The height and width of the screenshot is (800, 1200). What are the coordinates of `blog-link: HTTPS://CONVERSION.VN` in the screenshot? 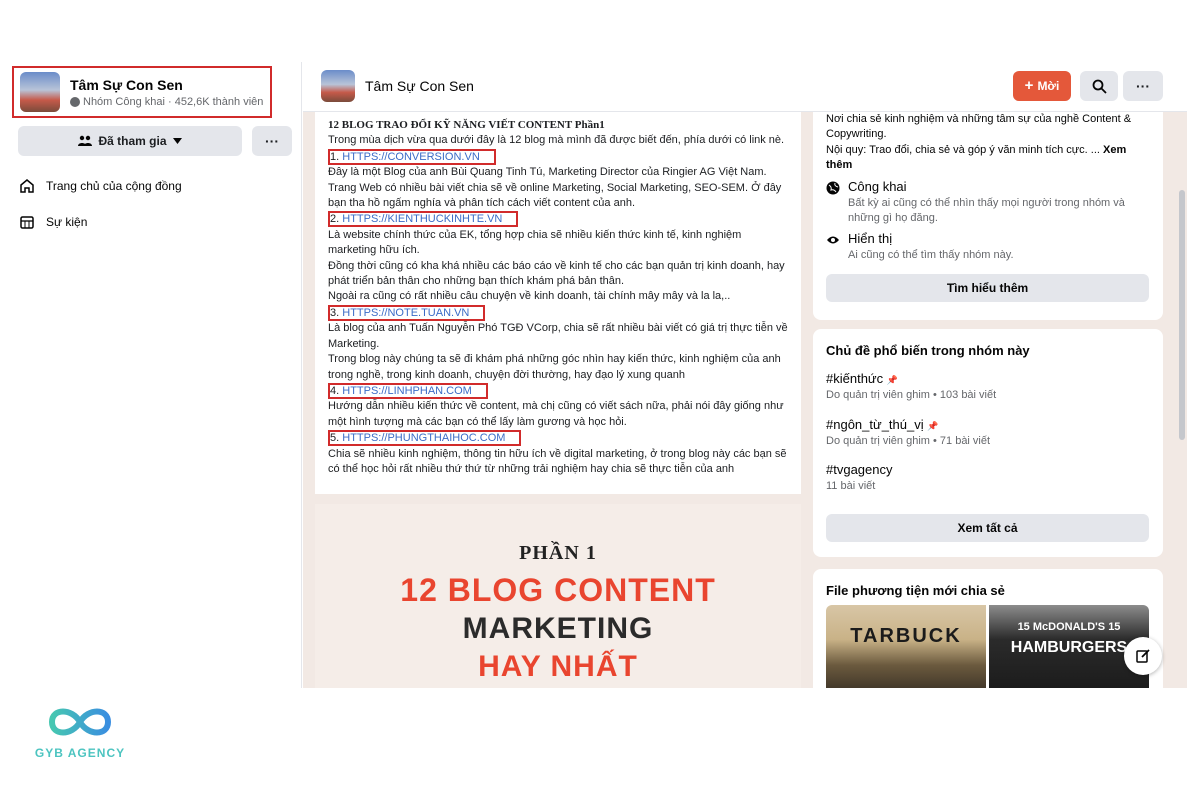 It's located at (411, 157).